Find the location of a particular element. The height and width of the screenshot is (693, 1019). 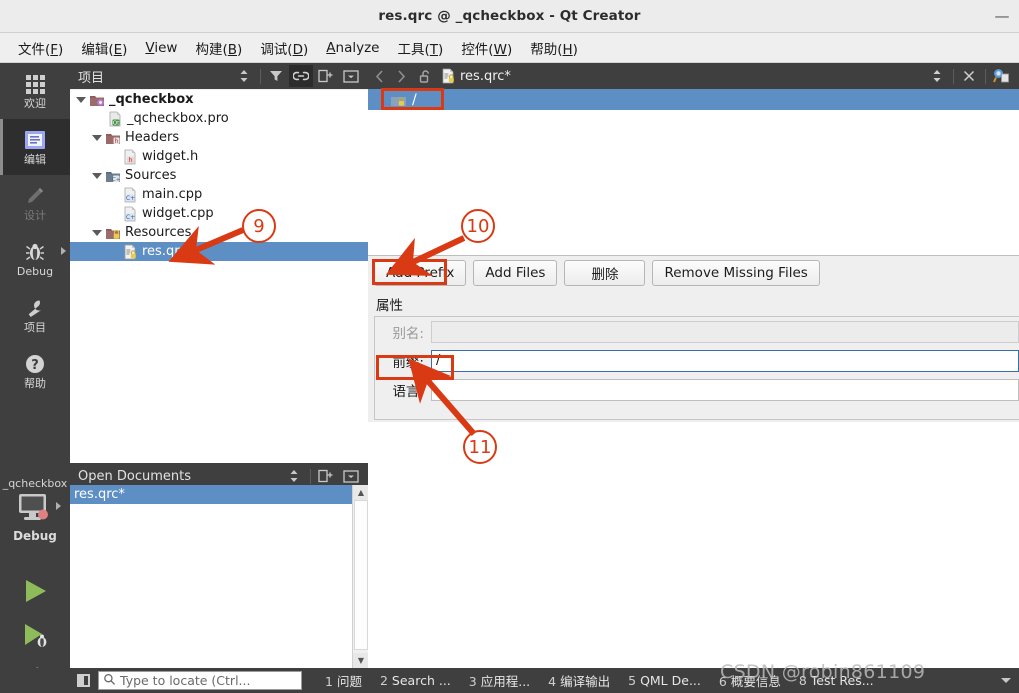

kit-selector: _qcheckbox Debug is located at coordinates (35, 519).